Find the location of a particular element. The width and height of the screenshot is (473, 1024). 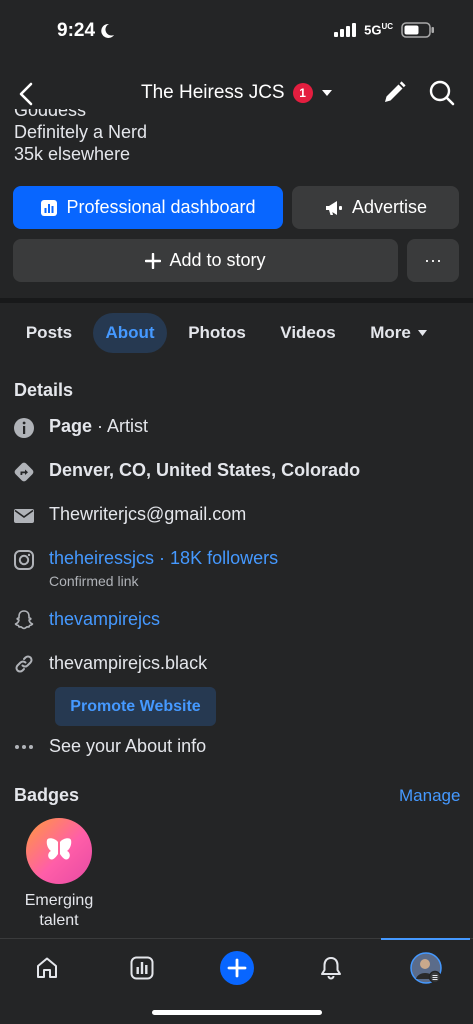

directions-icon is located at coordinates (24, 472).